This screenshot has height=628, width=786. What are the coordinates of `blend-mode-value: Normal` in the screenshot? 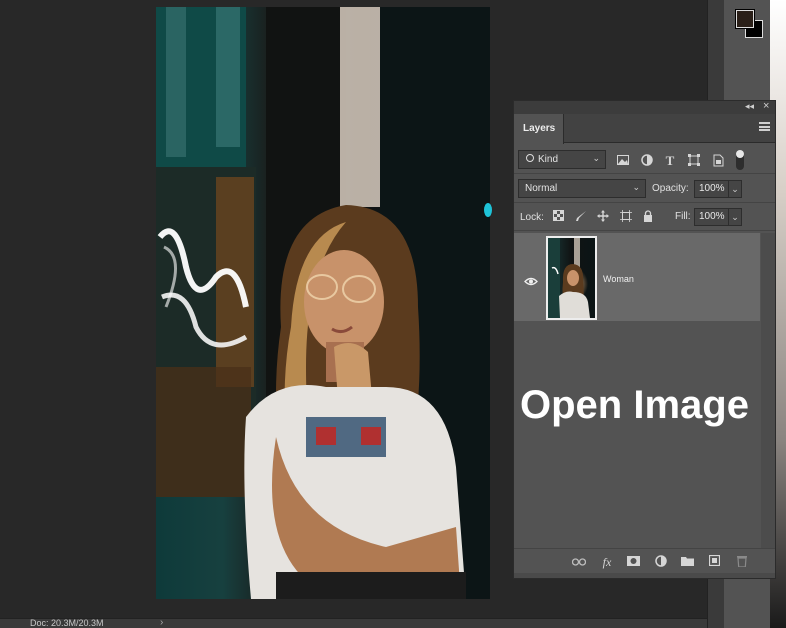 It's located at (541, 188).